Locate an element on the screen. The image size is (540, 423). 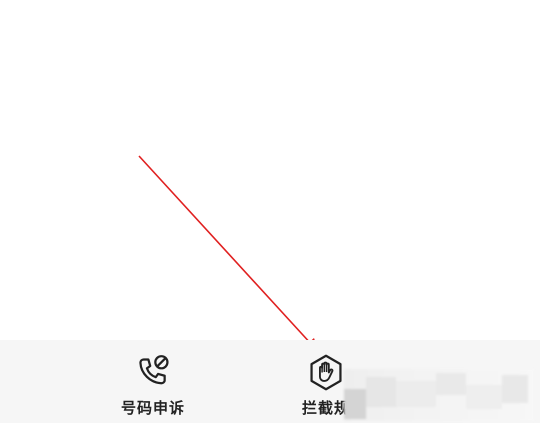
tab-number-appeal: 号码申诉 is located at coordinates (153, 385).